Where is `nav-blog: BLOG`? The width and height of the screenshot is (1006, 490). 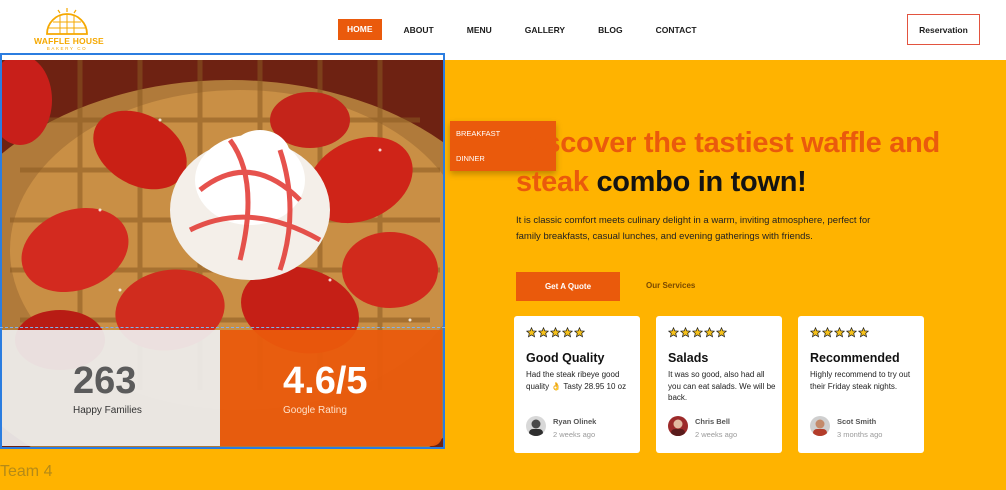 nav-blog: BLOG is located at coordinates (610, 30).